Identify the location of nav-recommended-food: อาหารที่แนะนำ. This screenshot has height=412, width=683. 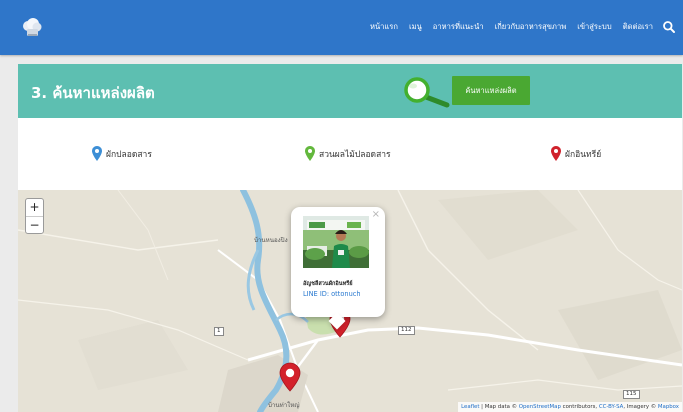
(458, 27).